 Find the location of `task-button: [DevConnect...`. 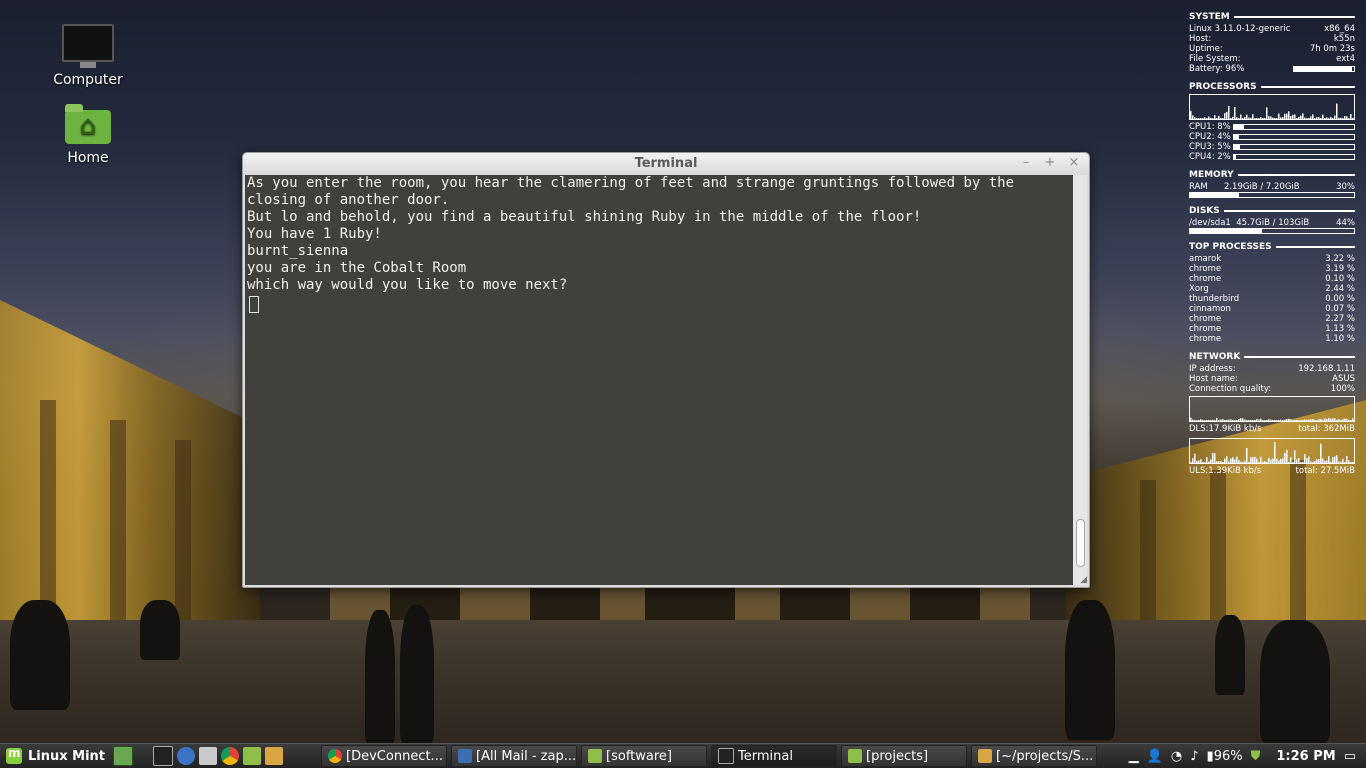

task-button: [DevConnect... is located at coordinates (384, 756).